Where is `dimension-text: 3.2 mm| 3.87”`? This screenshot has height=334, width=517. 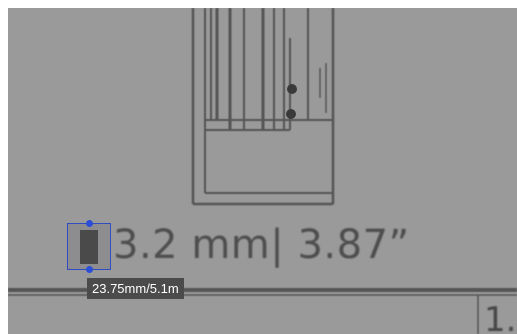
dimension-text: 3.2 mm| 3.87” is located at coordinates (261, 245).